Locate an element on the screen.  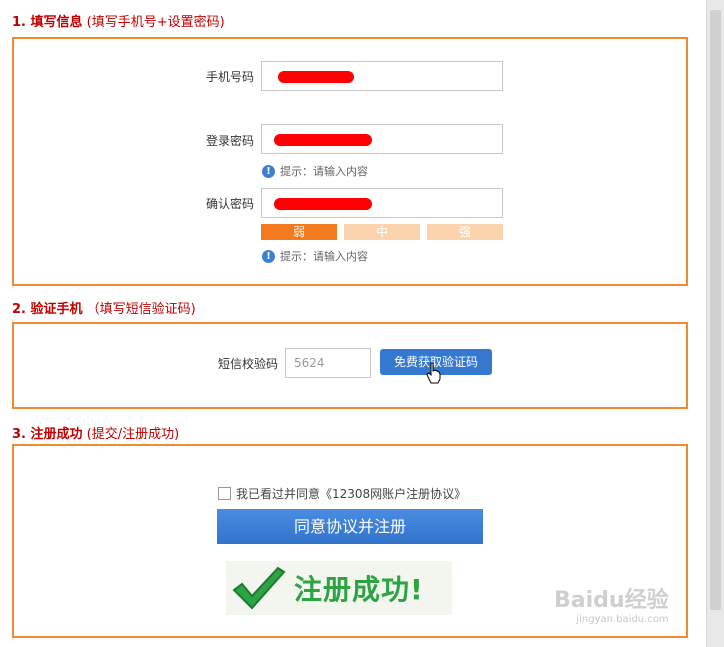
section3-title: 3. 注册成功 (提交/注册成功) is located at coordinates (95, 432).